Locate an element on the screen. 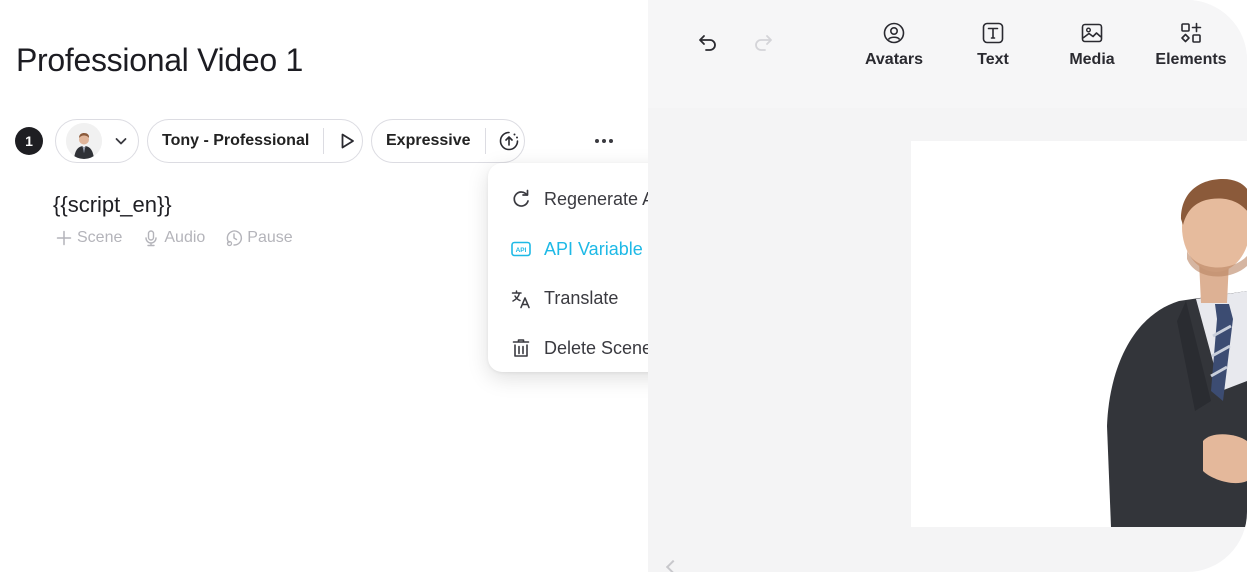 The image size is (1247, 572). avatar-circle-icon is located at coordinates (894, 33).